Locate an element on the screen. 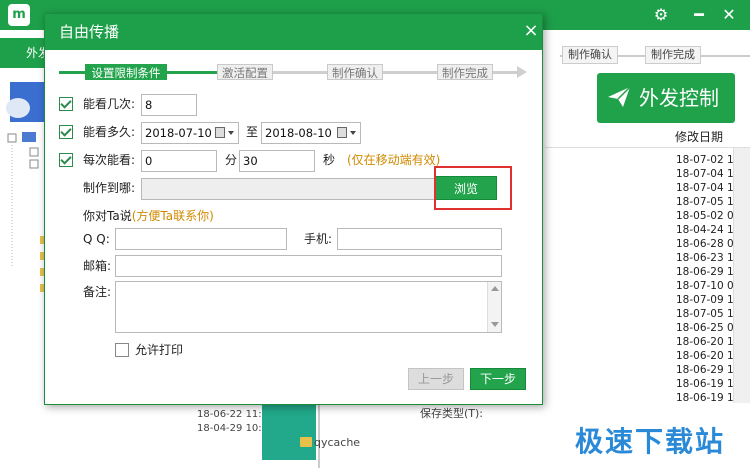  folder-icon is located at coordinates (306, 442).